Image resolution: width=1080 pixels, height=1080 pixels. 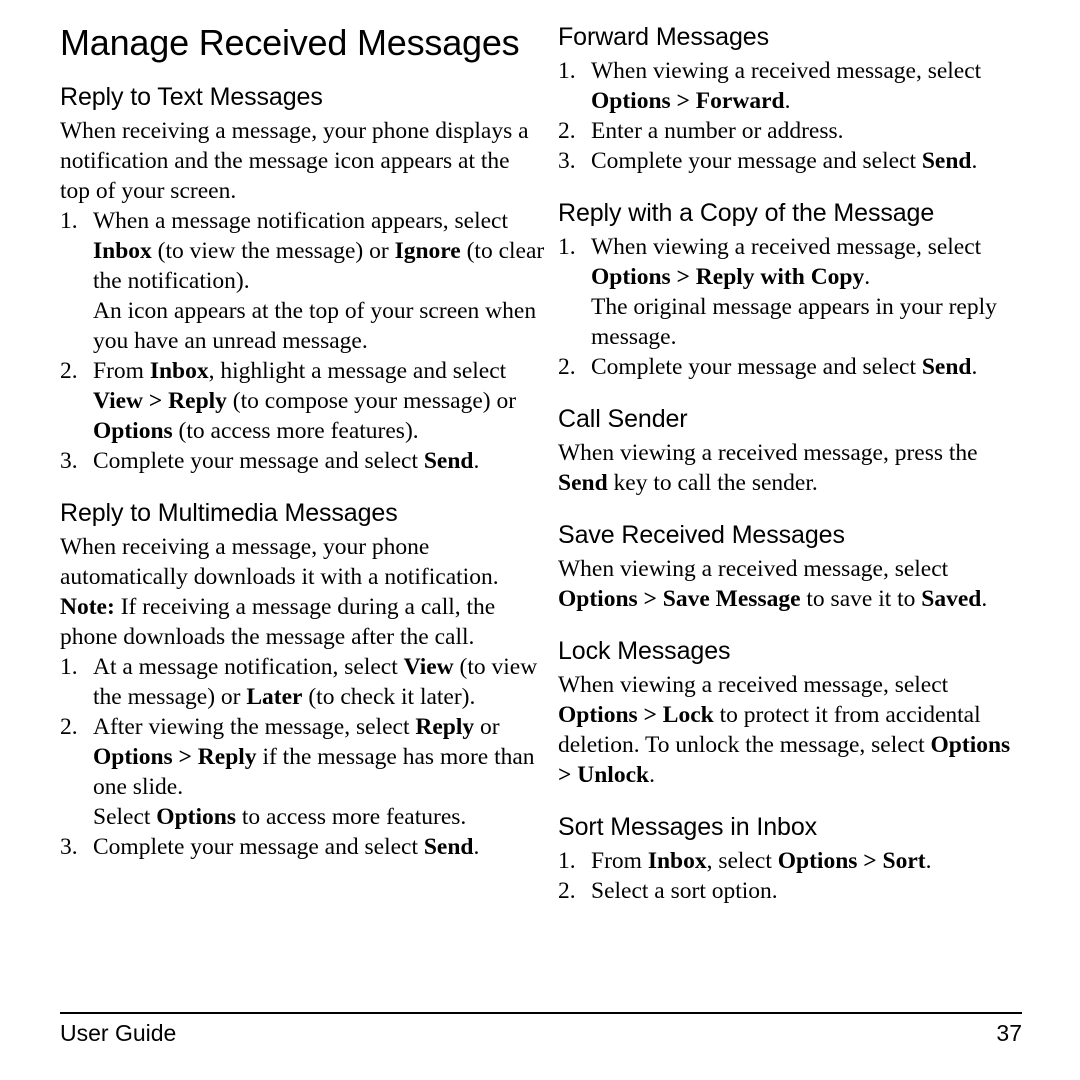 What do you see at coordinates (87, 607) in the screenshot?
I see `note-label: Note:` at bounding box center [87, 607].